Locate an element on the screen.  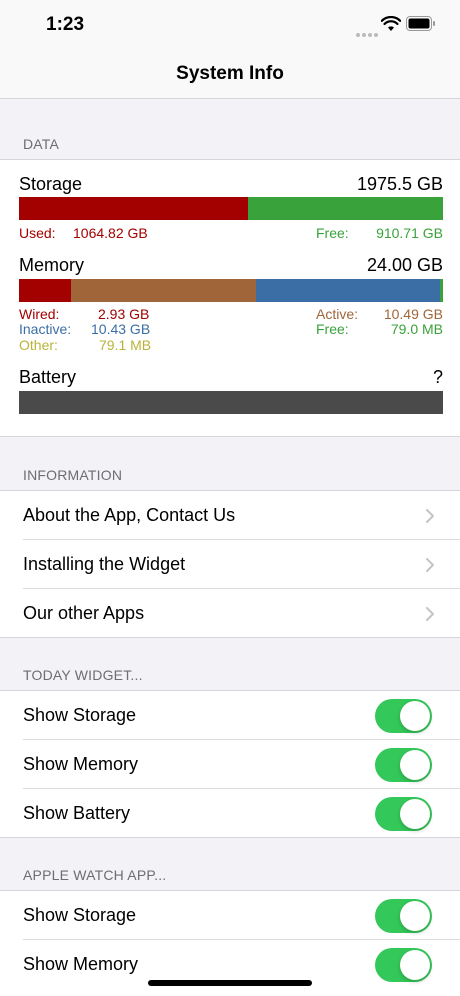
widget-show-memory-label: Show Memory is located at coordinates (81, 764).